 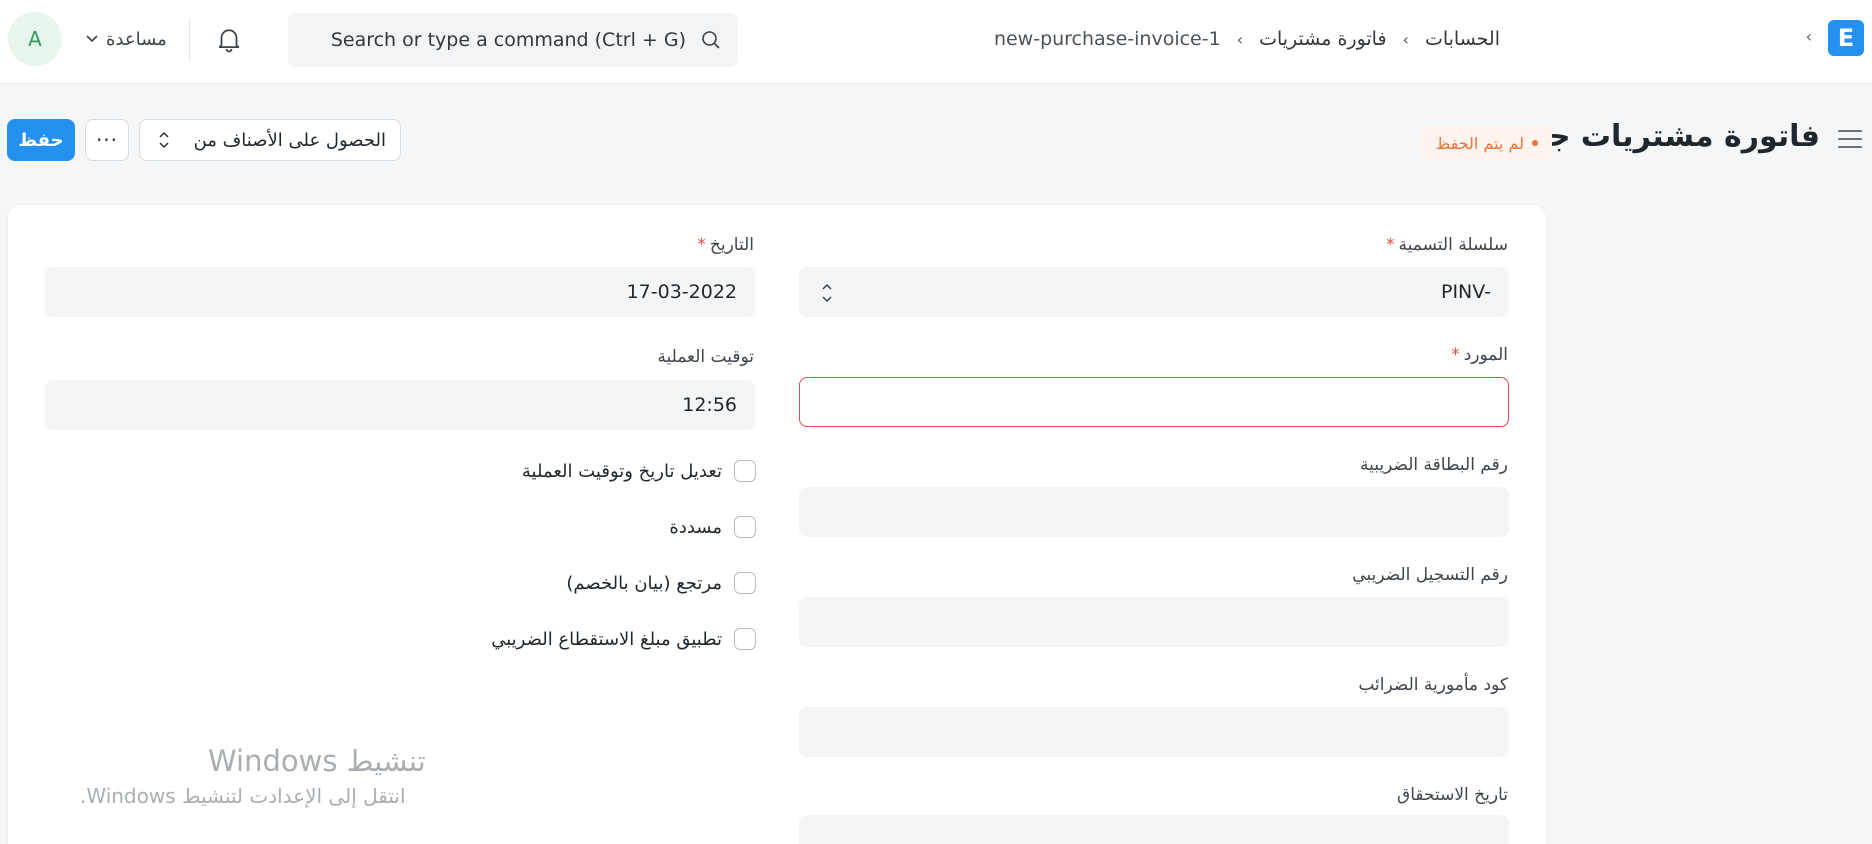 I want to click on search-bar: Search or type a command (Ctrl + G), so click(x=513, y=40).